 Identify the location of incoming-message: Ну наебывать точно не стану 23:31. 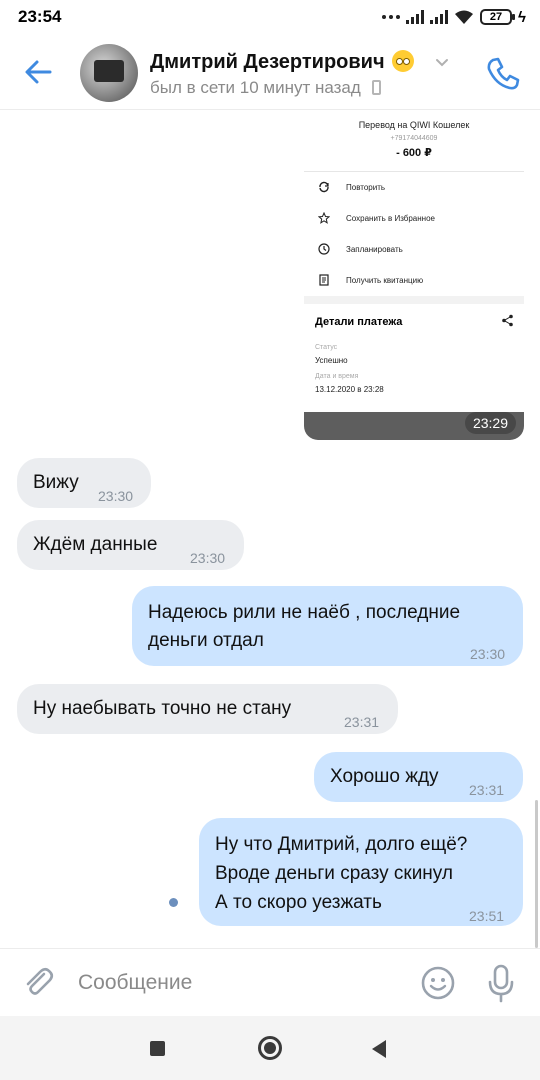
(207, 709).